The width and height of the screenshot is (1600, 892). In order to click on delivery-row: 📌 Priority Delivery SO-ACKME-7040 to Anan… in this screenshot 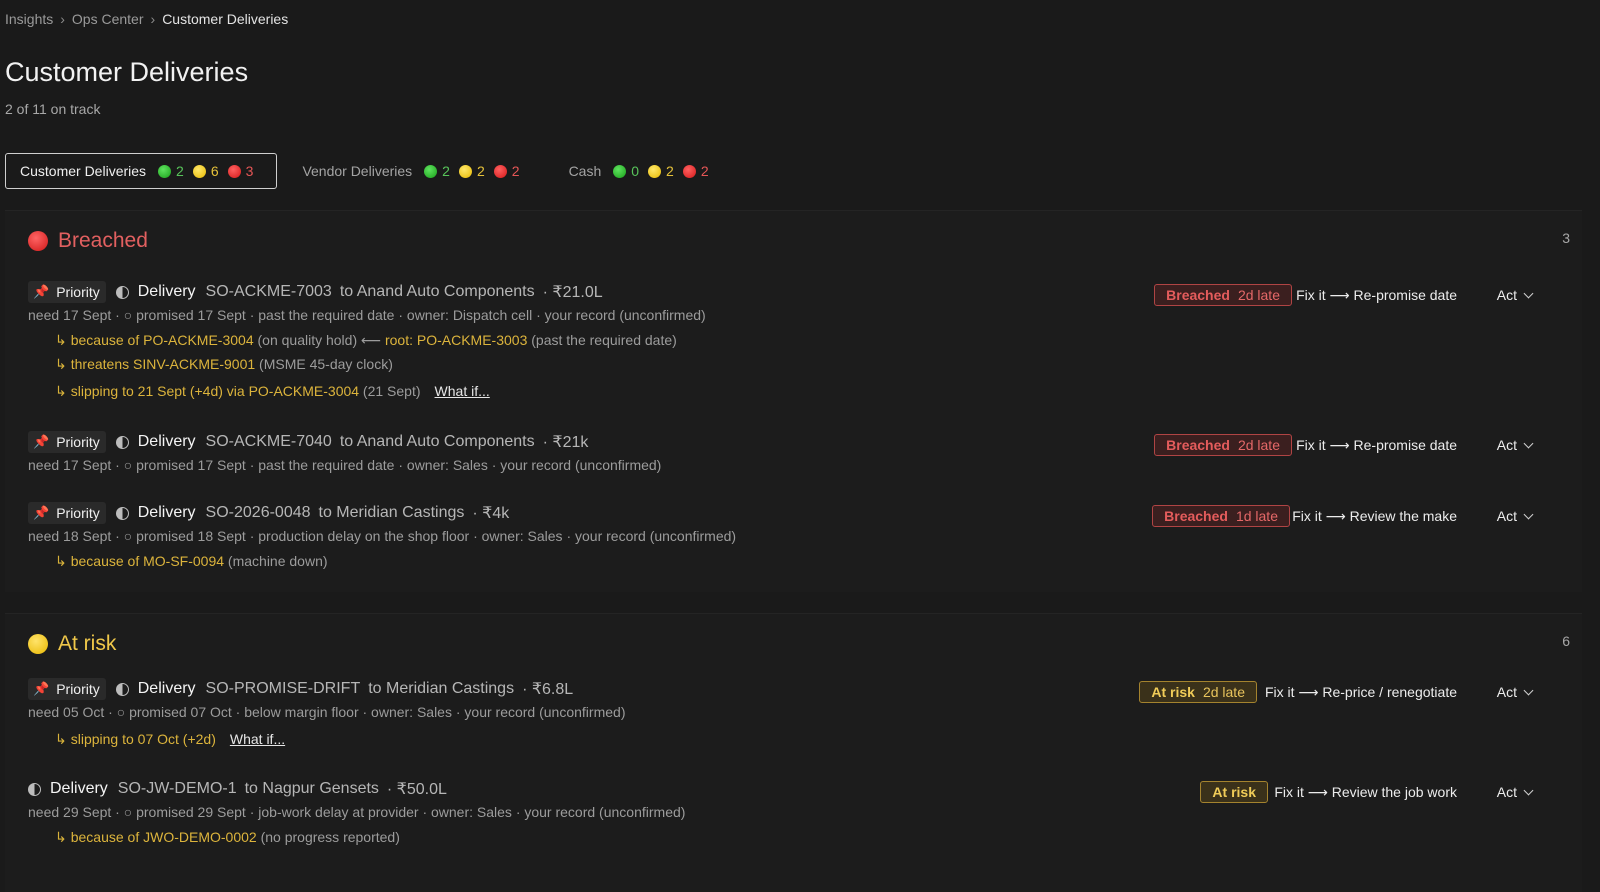, I will do `click(805, 453)`.